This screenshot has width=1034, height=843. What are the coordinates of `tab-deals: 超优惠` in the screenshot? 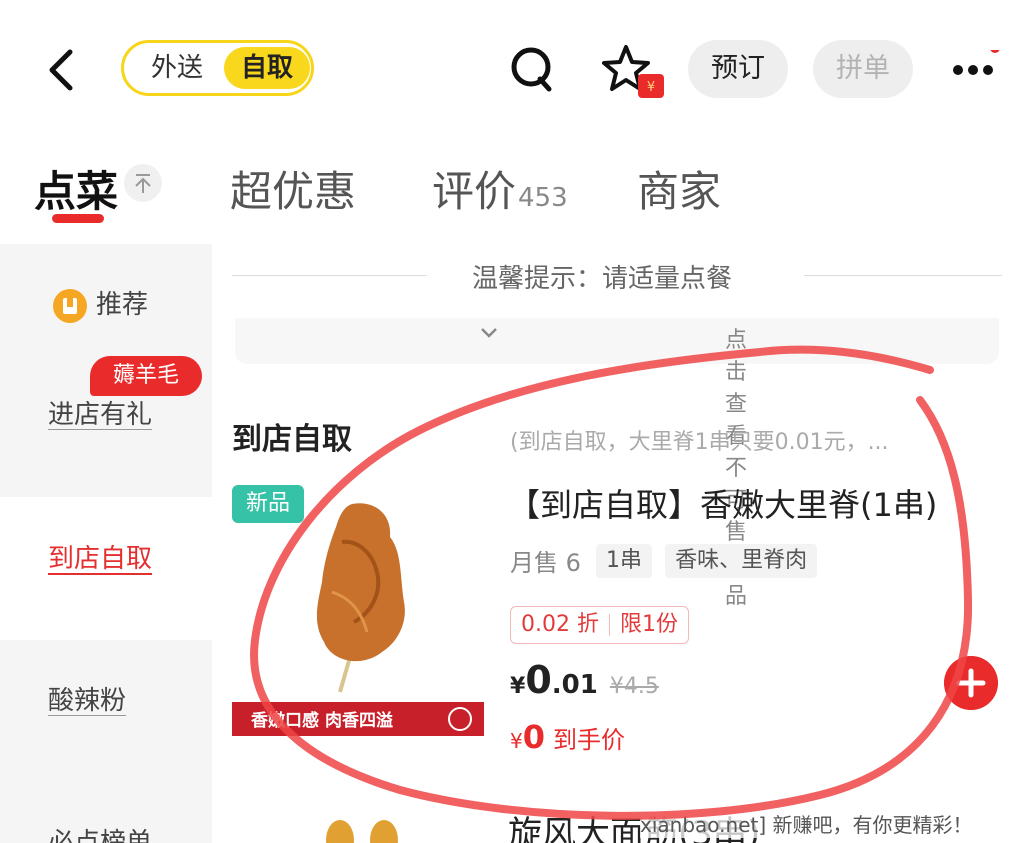 It's located at (293, 188).